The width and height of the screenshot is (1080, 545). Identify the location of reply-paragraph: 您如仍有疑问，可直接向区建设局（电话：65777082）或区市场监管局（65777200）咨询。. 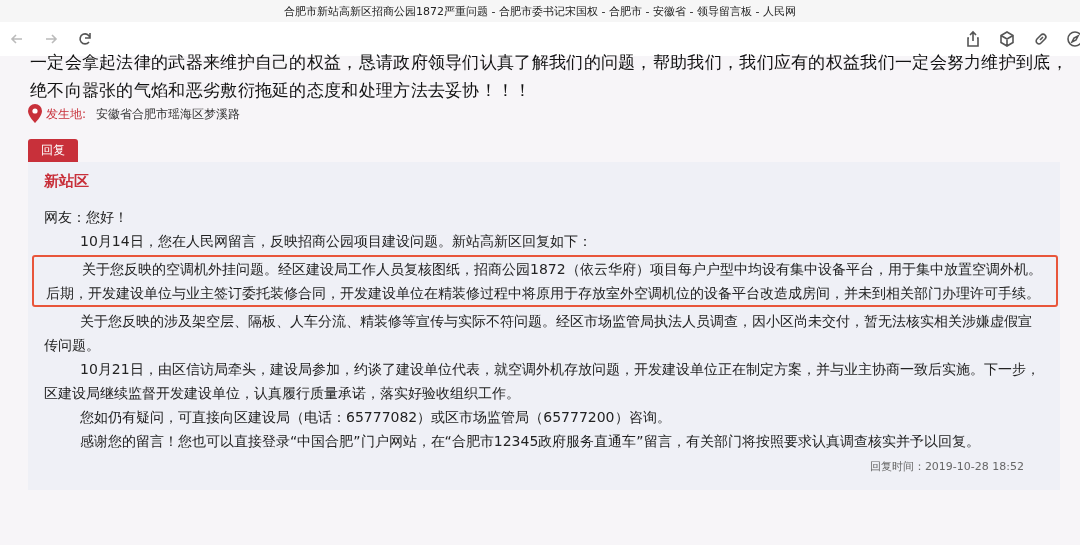
(375, 417).